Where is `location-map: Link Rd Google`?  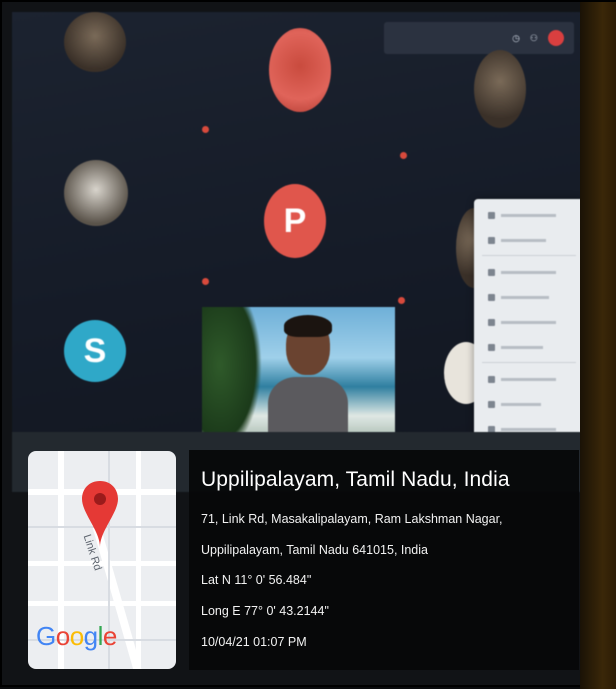
location-map: Link Rd Google is located at coordinates (102, 560).